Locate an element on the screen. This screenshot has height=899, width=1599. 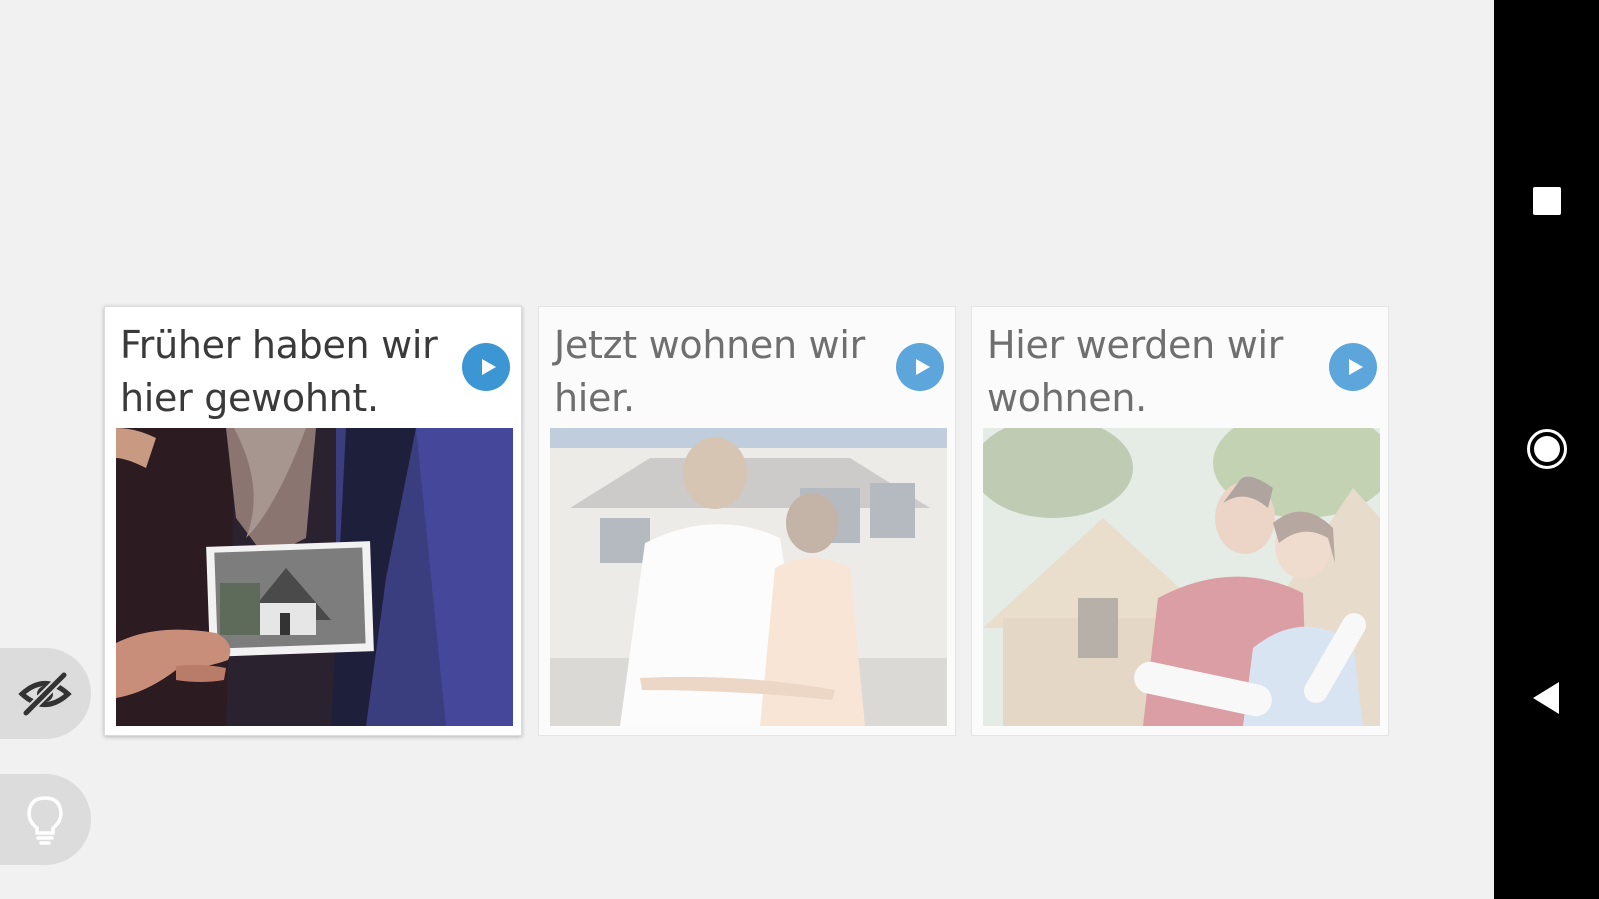
system-nav-bar is located at coordinates (1546, 449).